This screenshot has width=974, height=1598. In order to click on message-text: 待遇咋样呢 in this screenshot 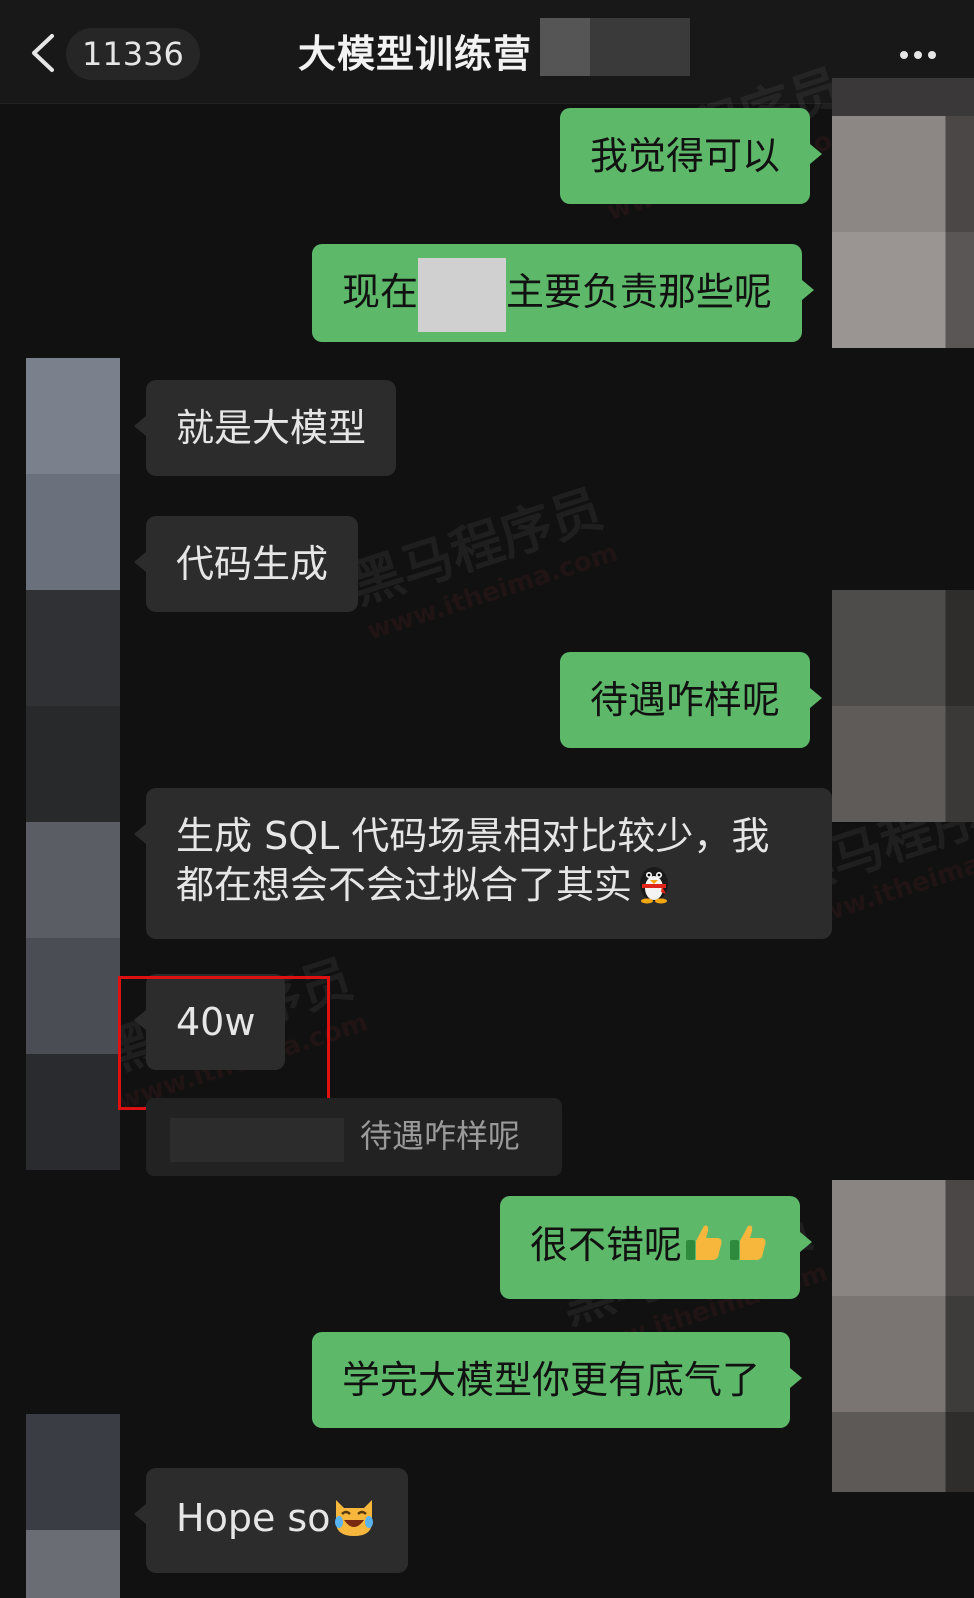, I will do `click(685, 700)`.